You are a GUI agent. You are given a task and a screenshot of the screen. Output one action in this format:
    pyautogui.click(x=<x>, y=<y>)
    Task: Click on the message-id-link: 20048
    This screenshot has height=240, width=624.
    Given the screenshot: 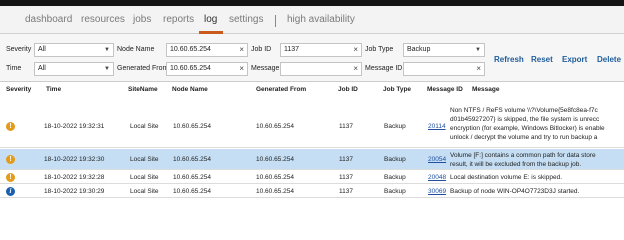 What is the action you would take?
    pyautogui.click(x=437, y=177)
    